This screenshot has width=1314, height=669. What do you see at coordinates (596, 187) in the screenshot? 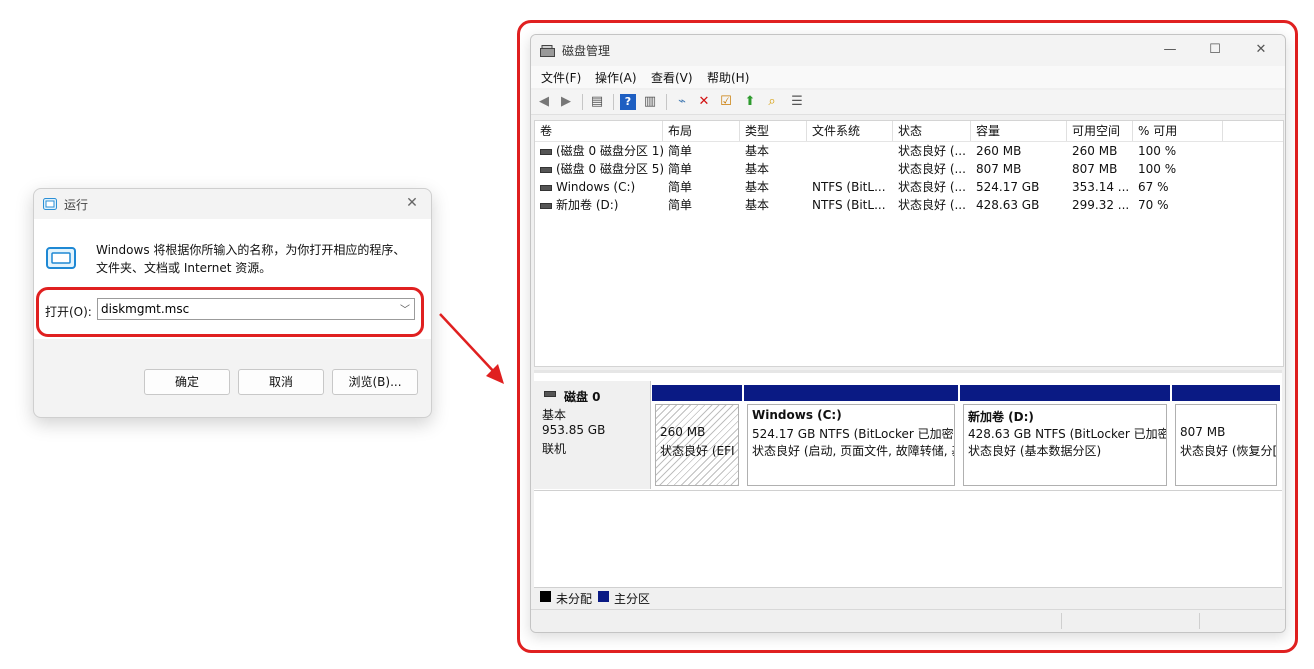
I see `volume-name: Windows (C:)` at bounding box center [596, 187].